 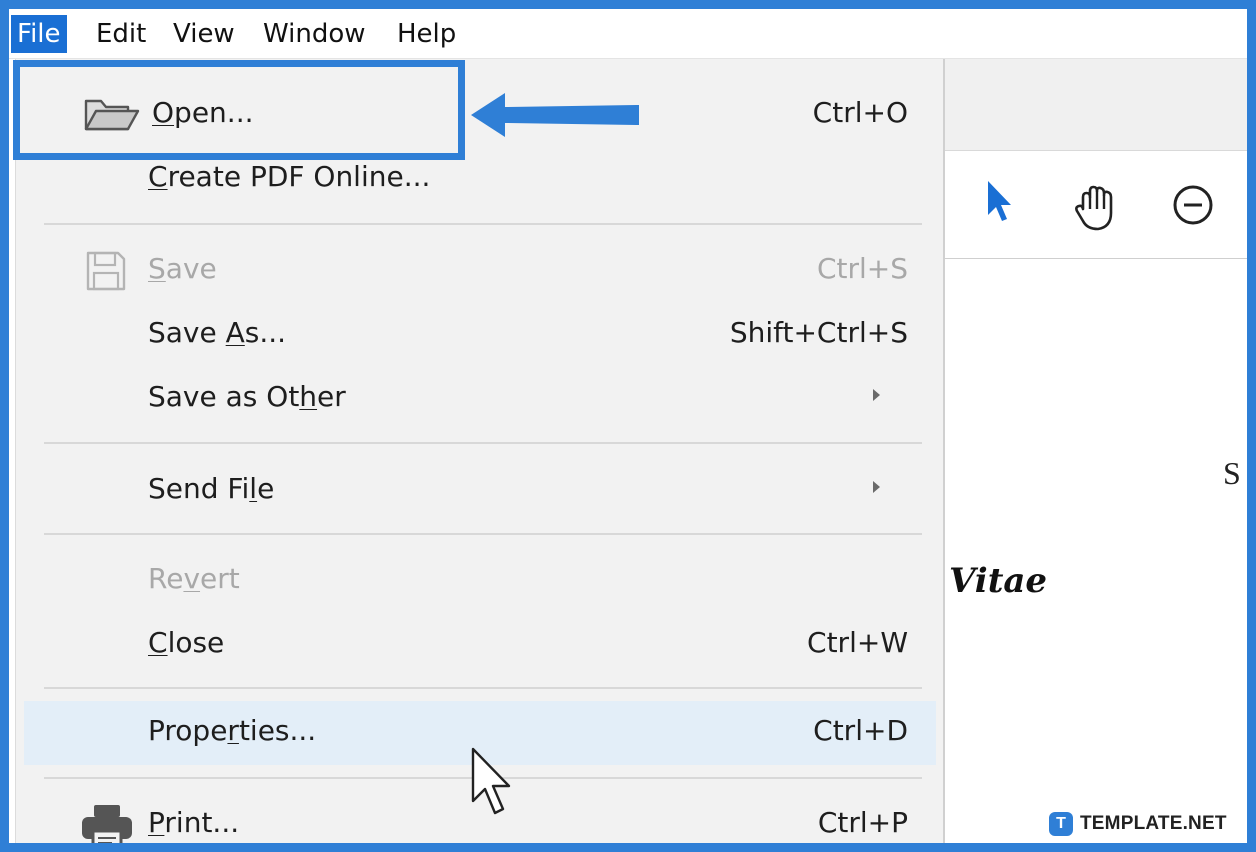 What do you see at coordinates (106, 271) in the screenshot?
I see `save-icon` at bounding box center [106, 271].